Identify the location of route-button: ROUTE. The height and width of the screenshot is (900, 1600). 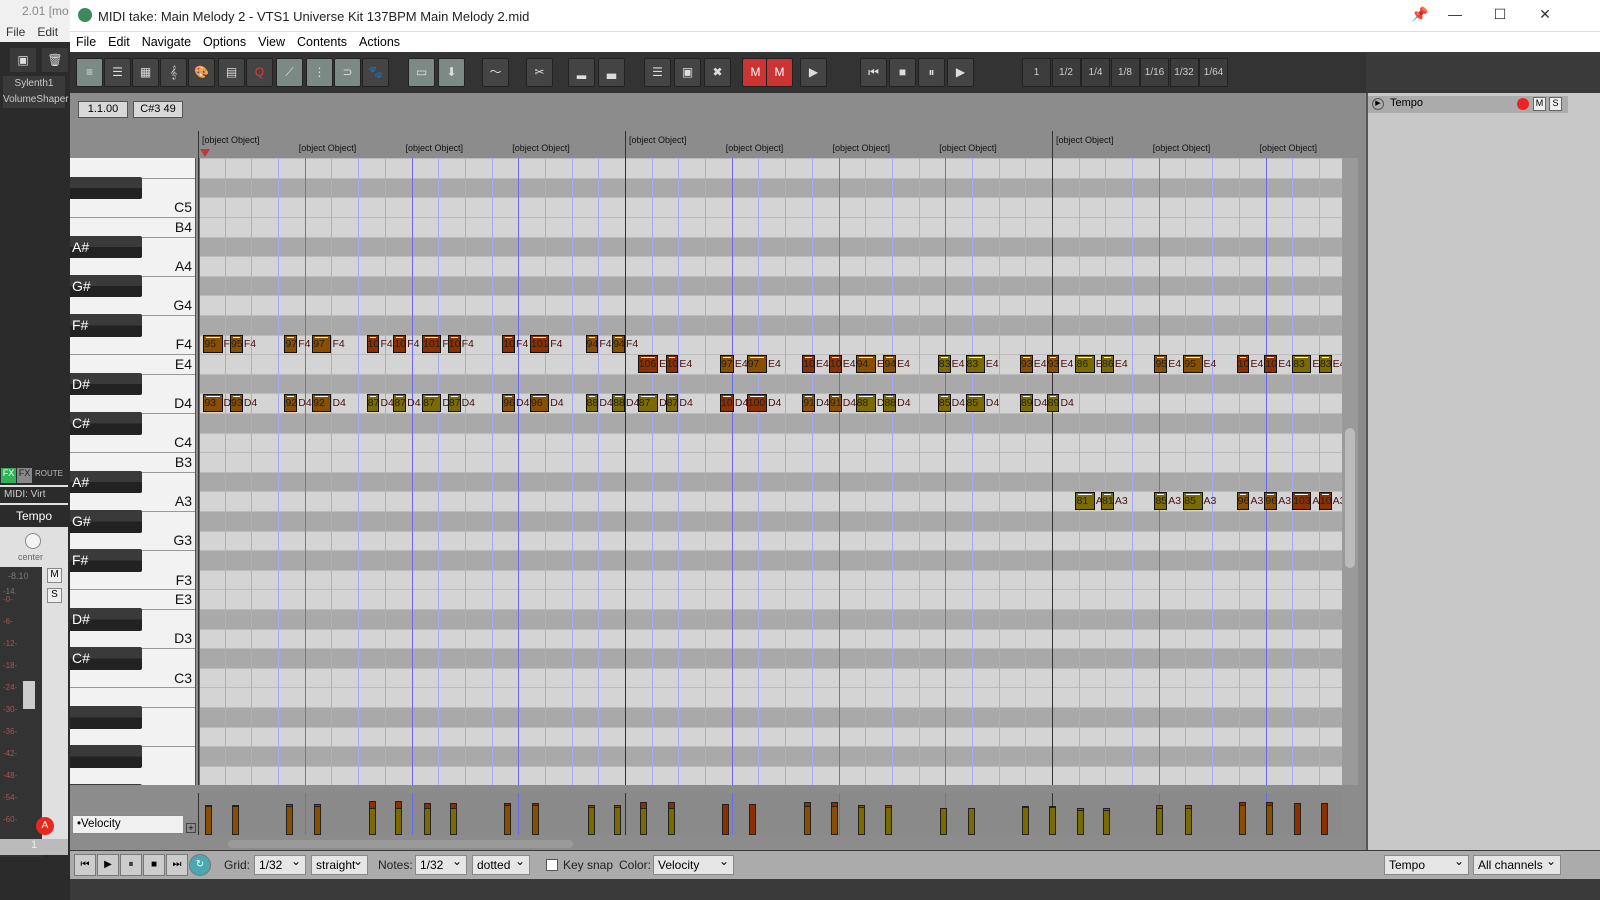
(49, 473).